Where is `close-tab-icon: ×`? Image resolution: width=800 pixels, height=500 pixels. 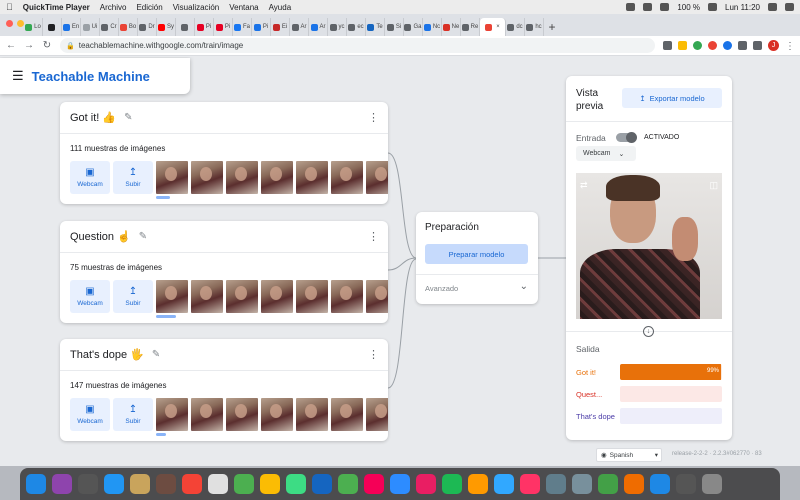 close-tab-icon: × is located at coordinates (498, 27).